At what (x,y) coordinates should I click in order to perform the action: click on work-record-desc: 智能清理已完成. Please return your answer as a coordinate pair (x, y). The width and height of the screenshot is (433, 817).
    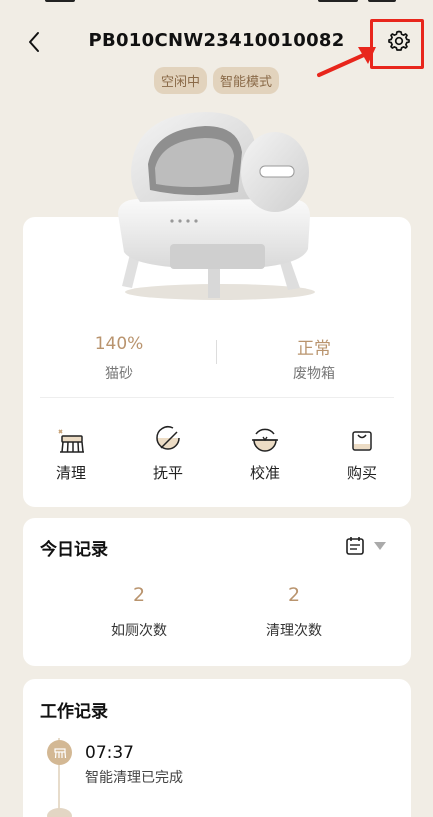
    Looking at the image, I should click on (134, 778).